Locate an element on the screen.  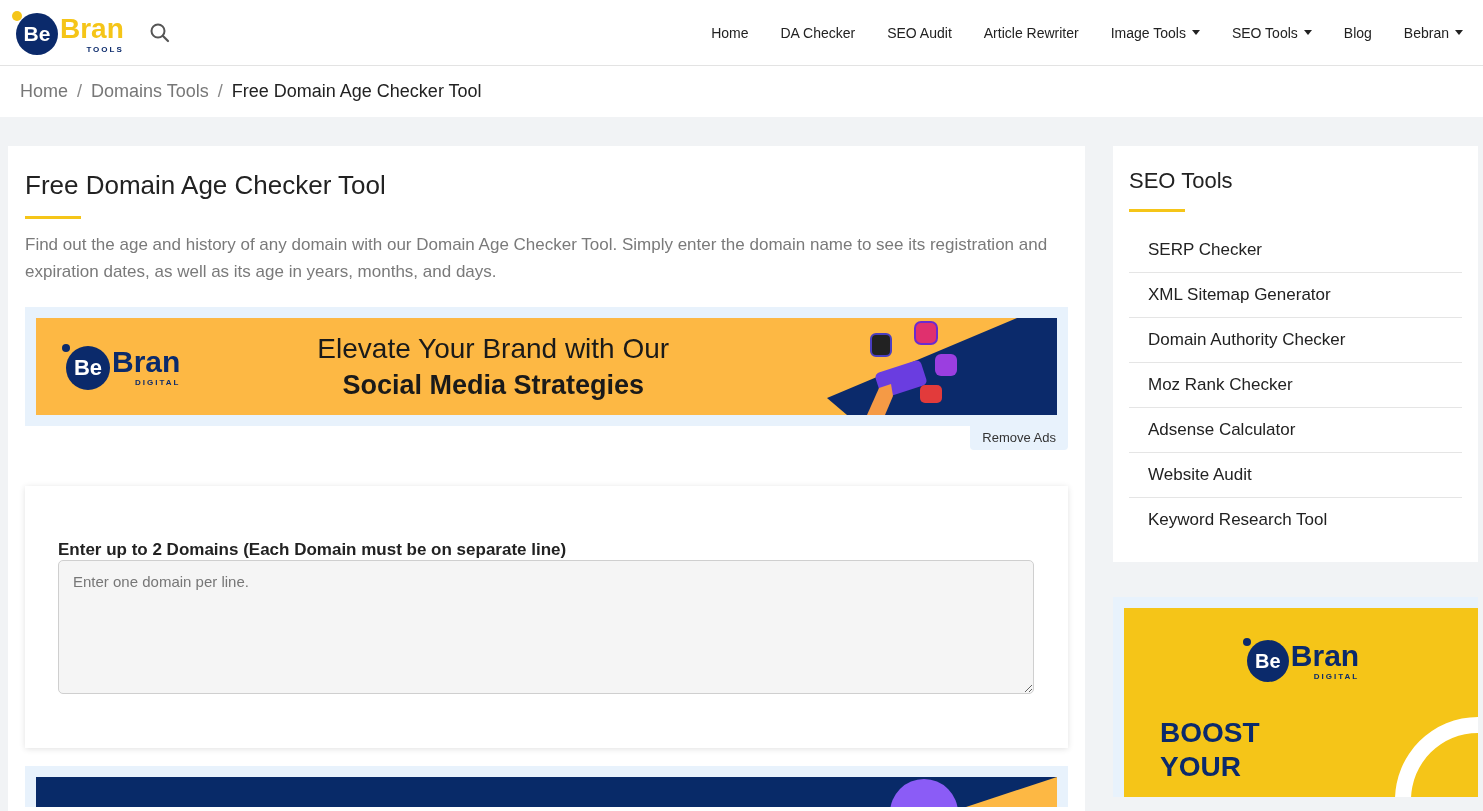
banner-headline: Social Media Strategies is located at coordinates (493, 385).